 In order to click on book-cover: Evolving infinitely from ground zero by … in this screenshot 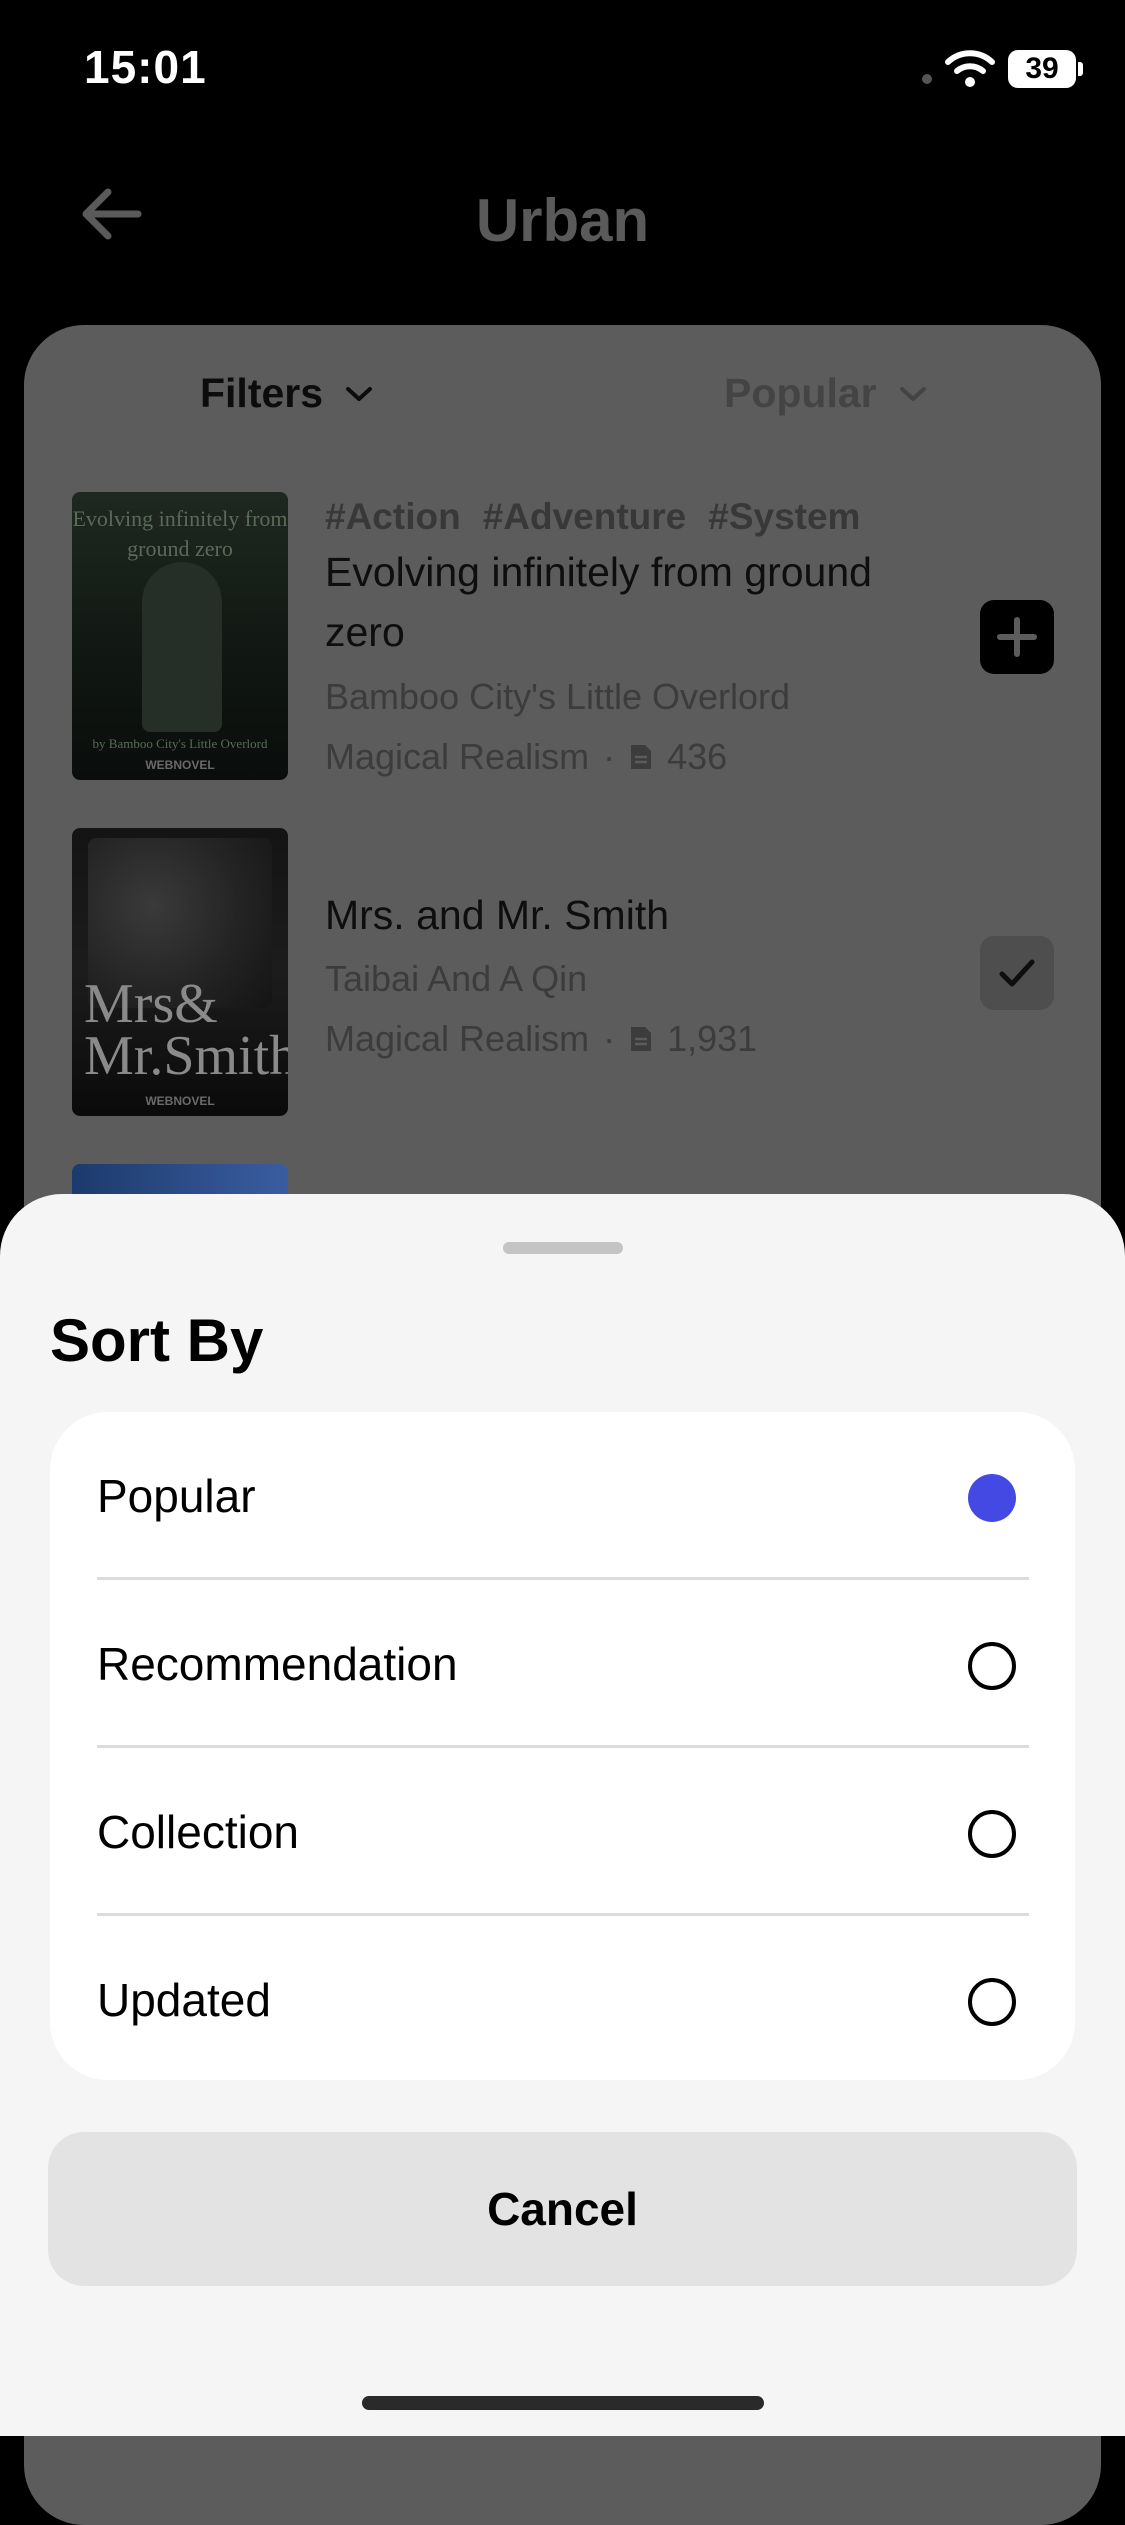, I will do `click(180, 636)`.